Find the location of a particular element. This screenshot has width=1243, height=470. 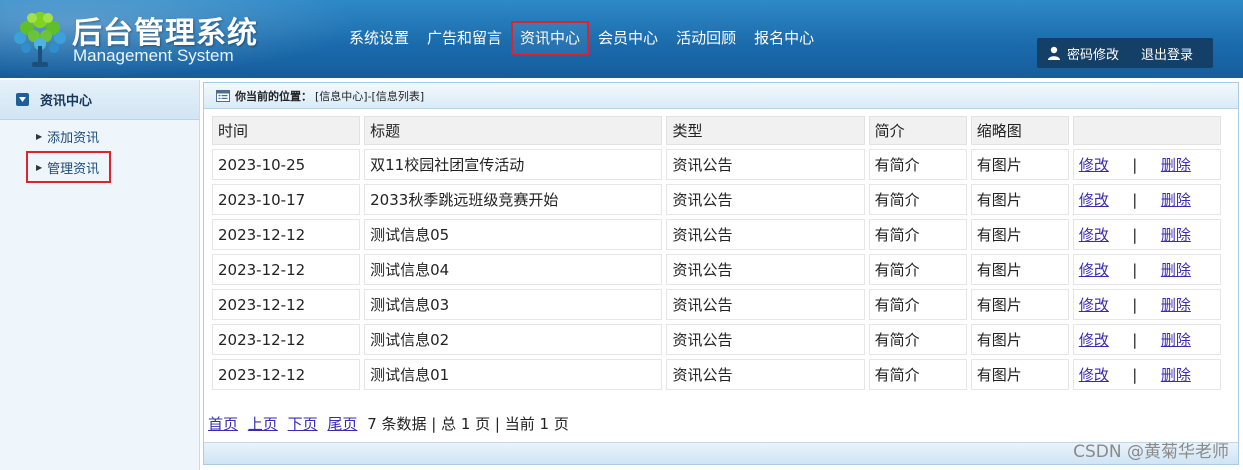

breadcrumb-path: [信息中心]-[信息列表] is located at coordinates (370, 96).